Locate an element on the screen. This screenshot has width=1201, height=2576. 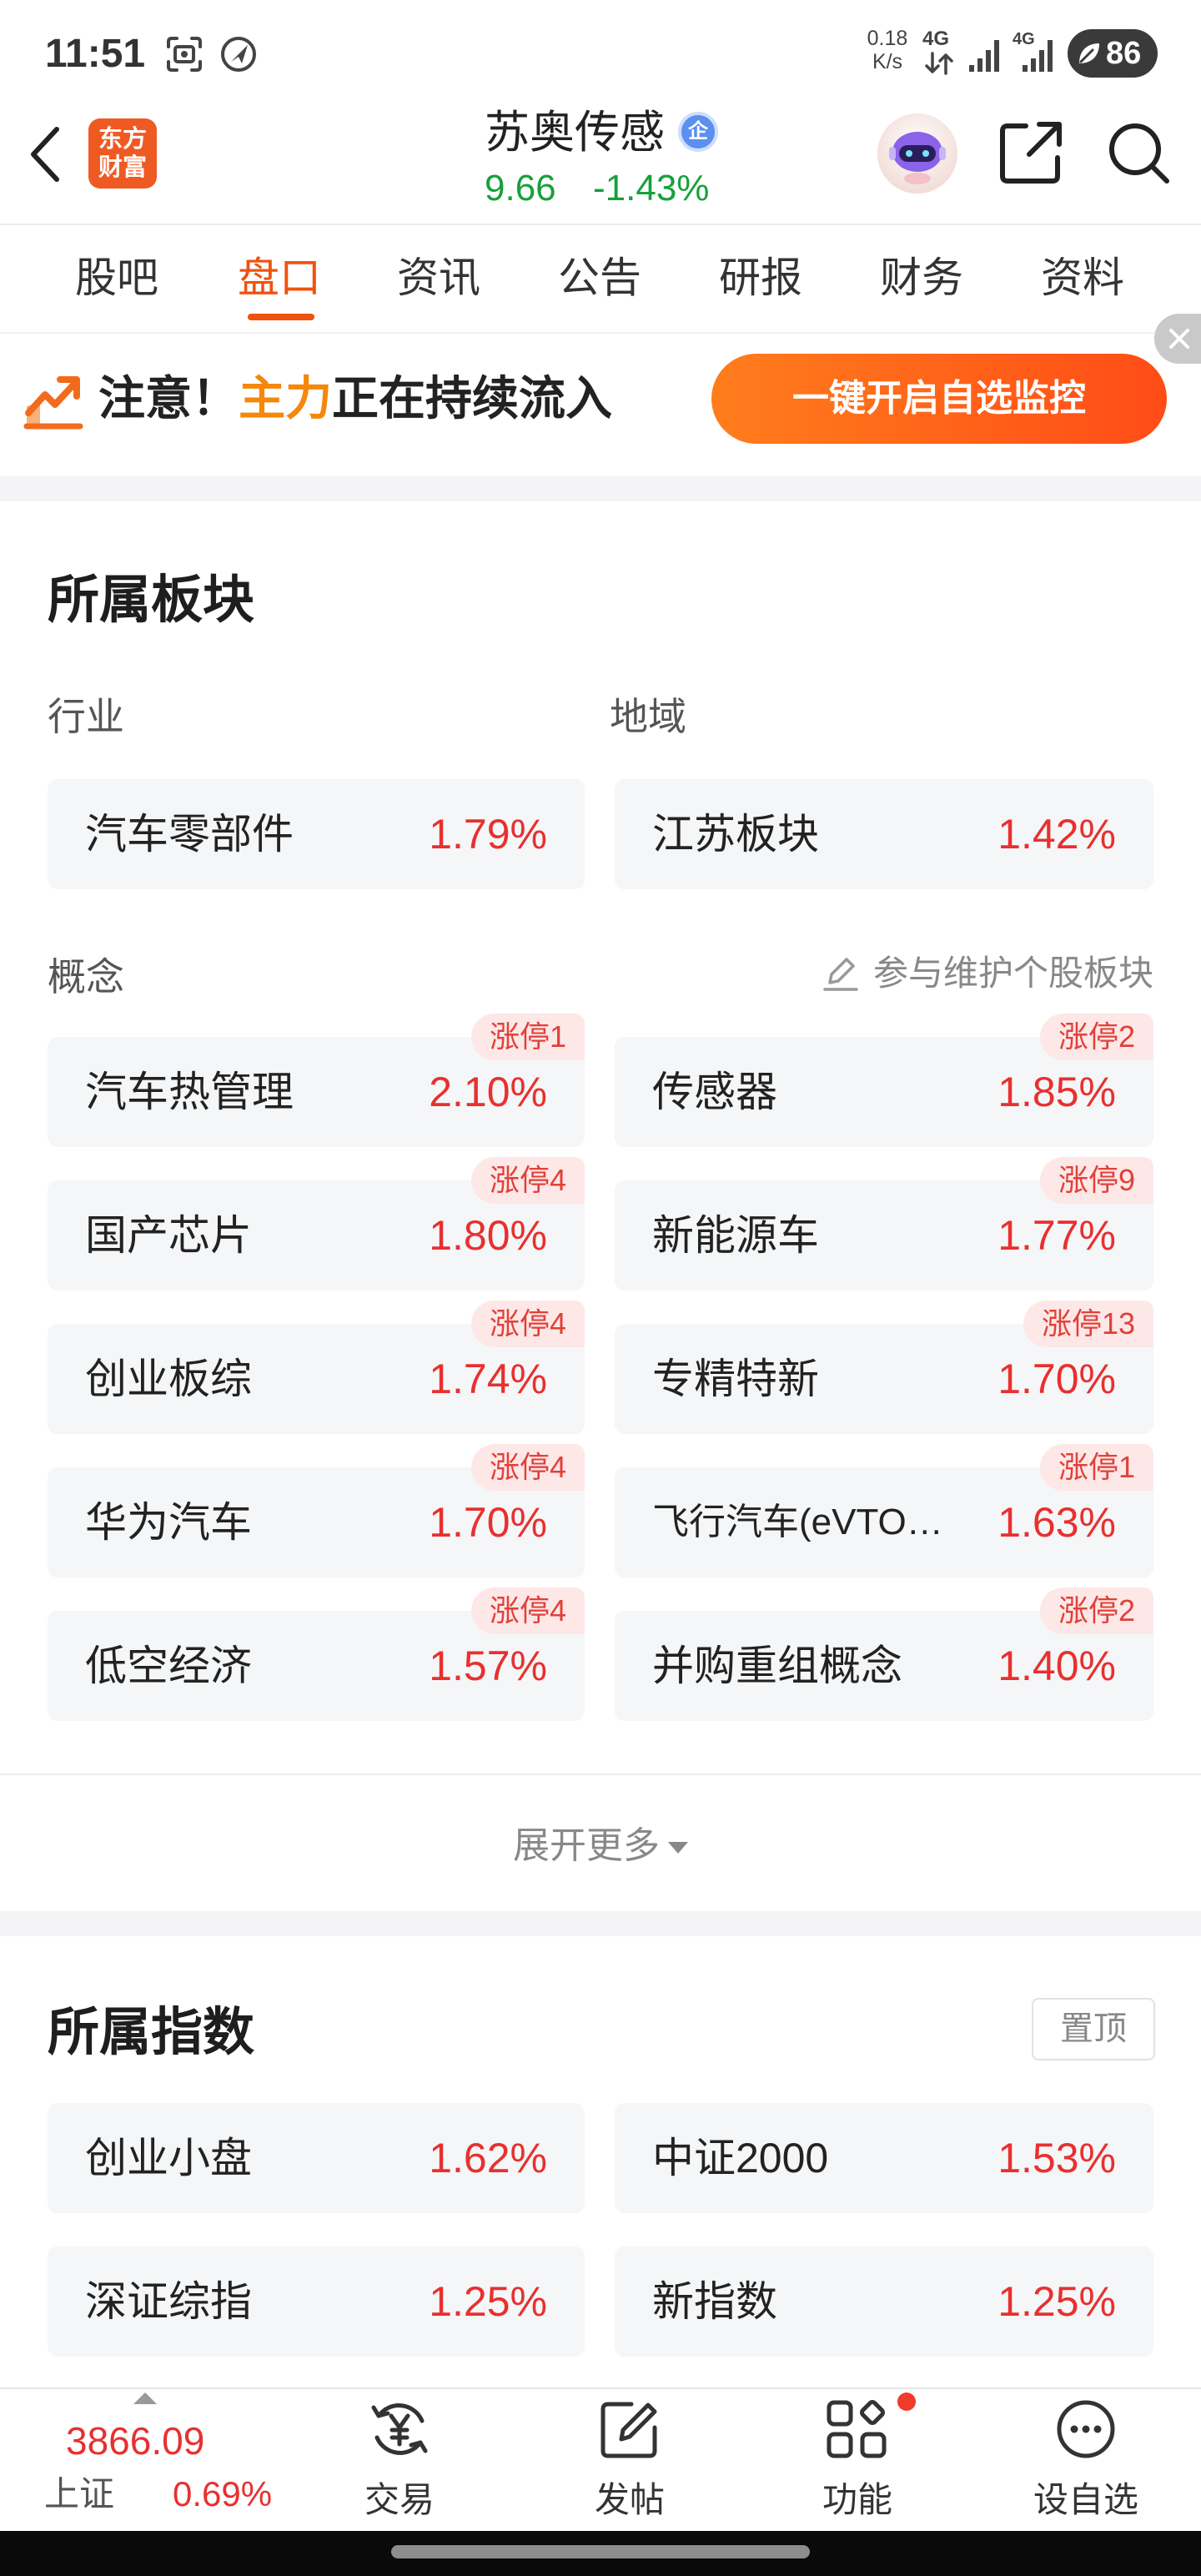
system-nav-bar is located at coordinates (601, 2553).